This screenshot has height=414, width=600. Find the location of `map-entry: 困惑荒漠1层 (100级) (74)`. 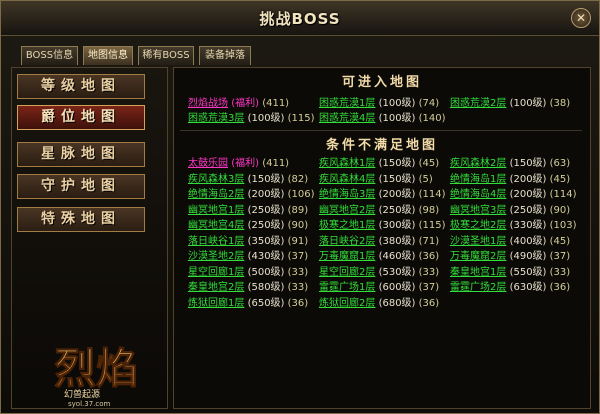

map-entry: 困惑荒漠1层 (100级) (74) is located at coordinates (379, 101).